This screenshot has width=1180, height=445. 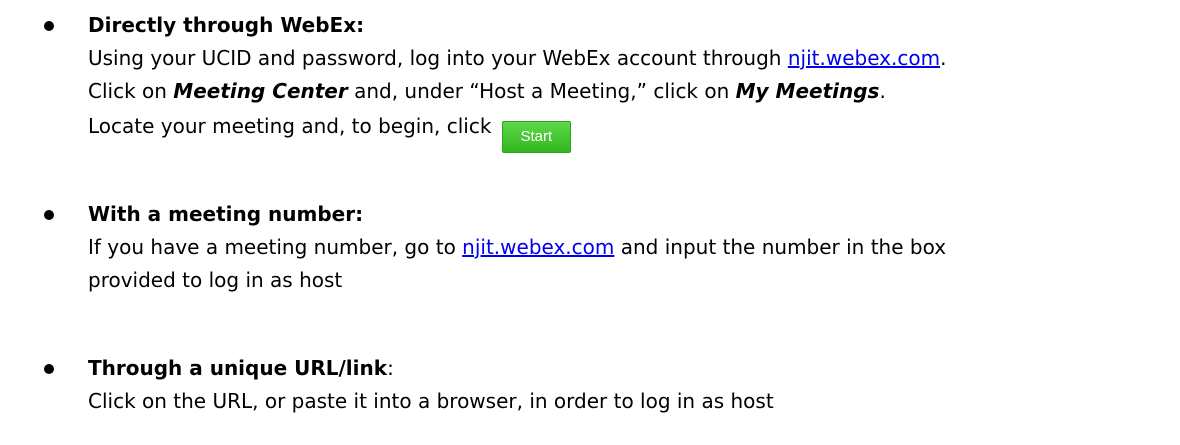 What do you see at coordinates (260, 91) in the screenshot?
I see `meeting-center-text: Meeting Center` at bounding box center [260, 91].